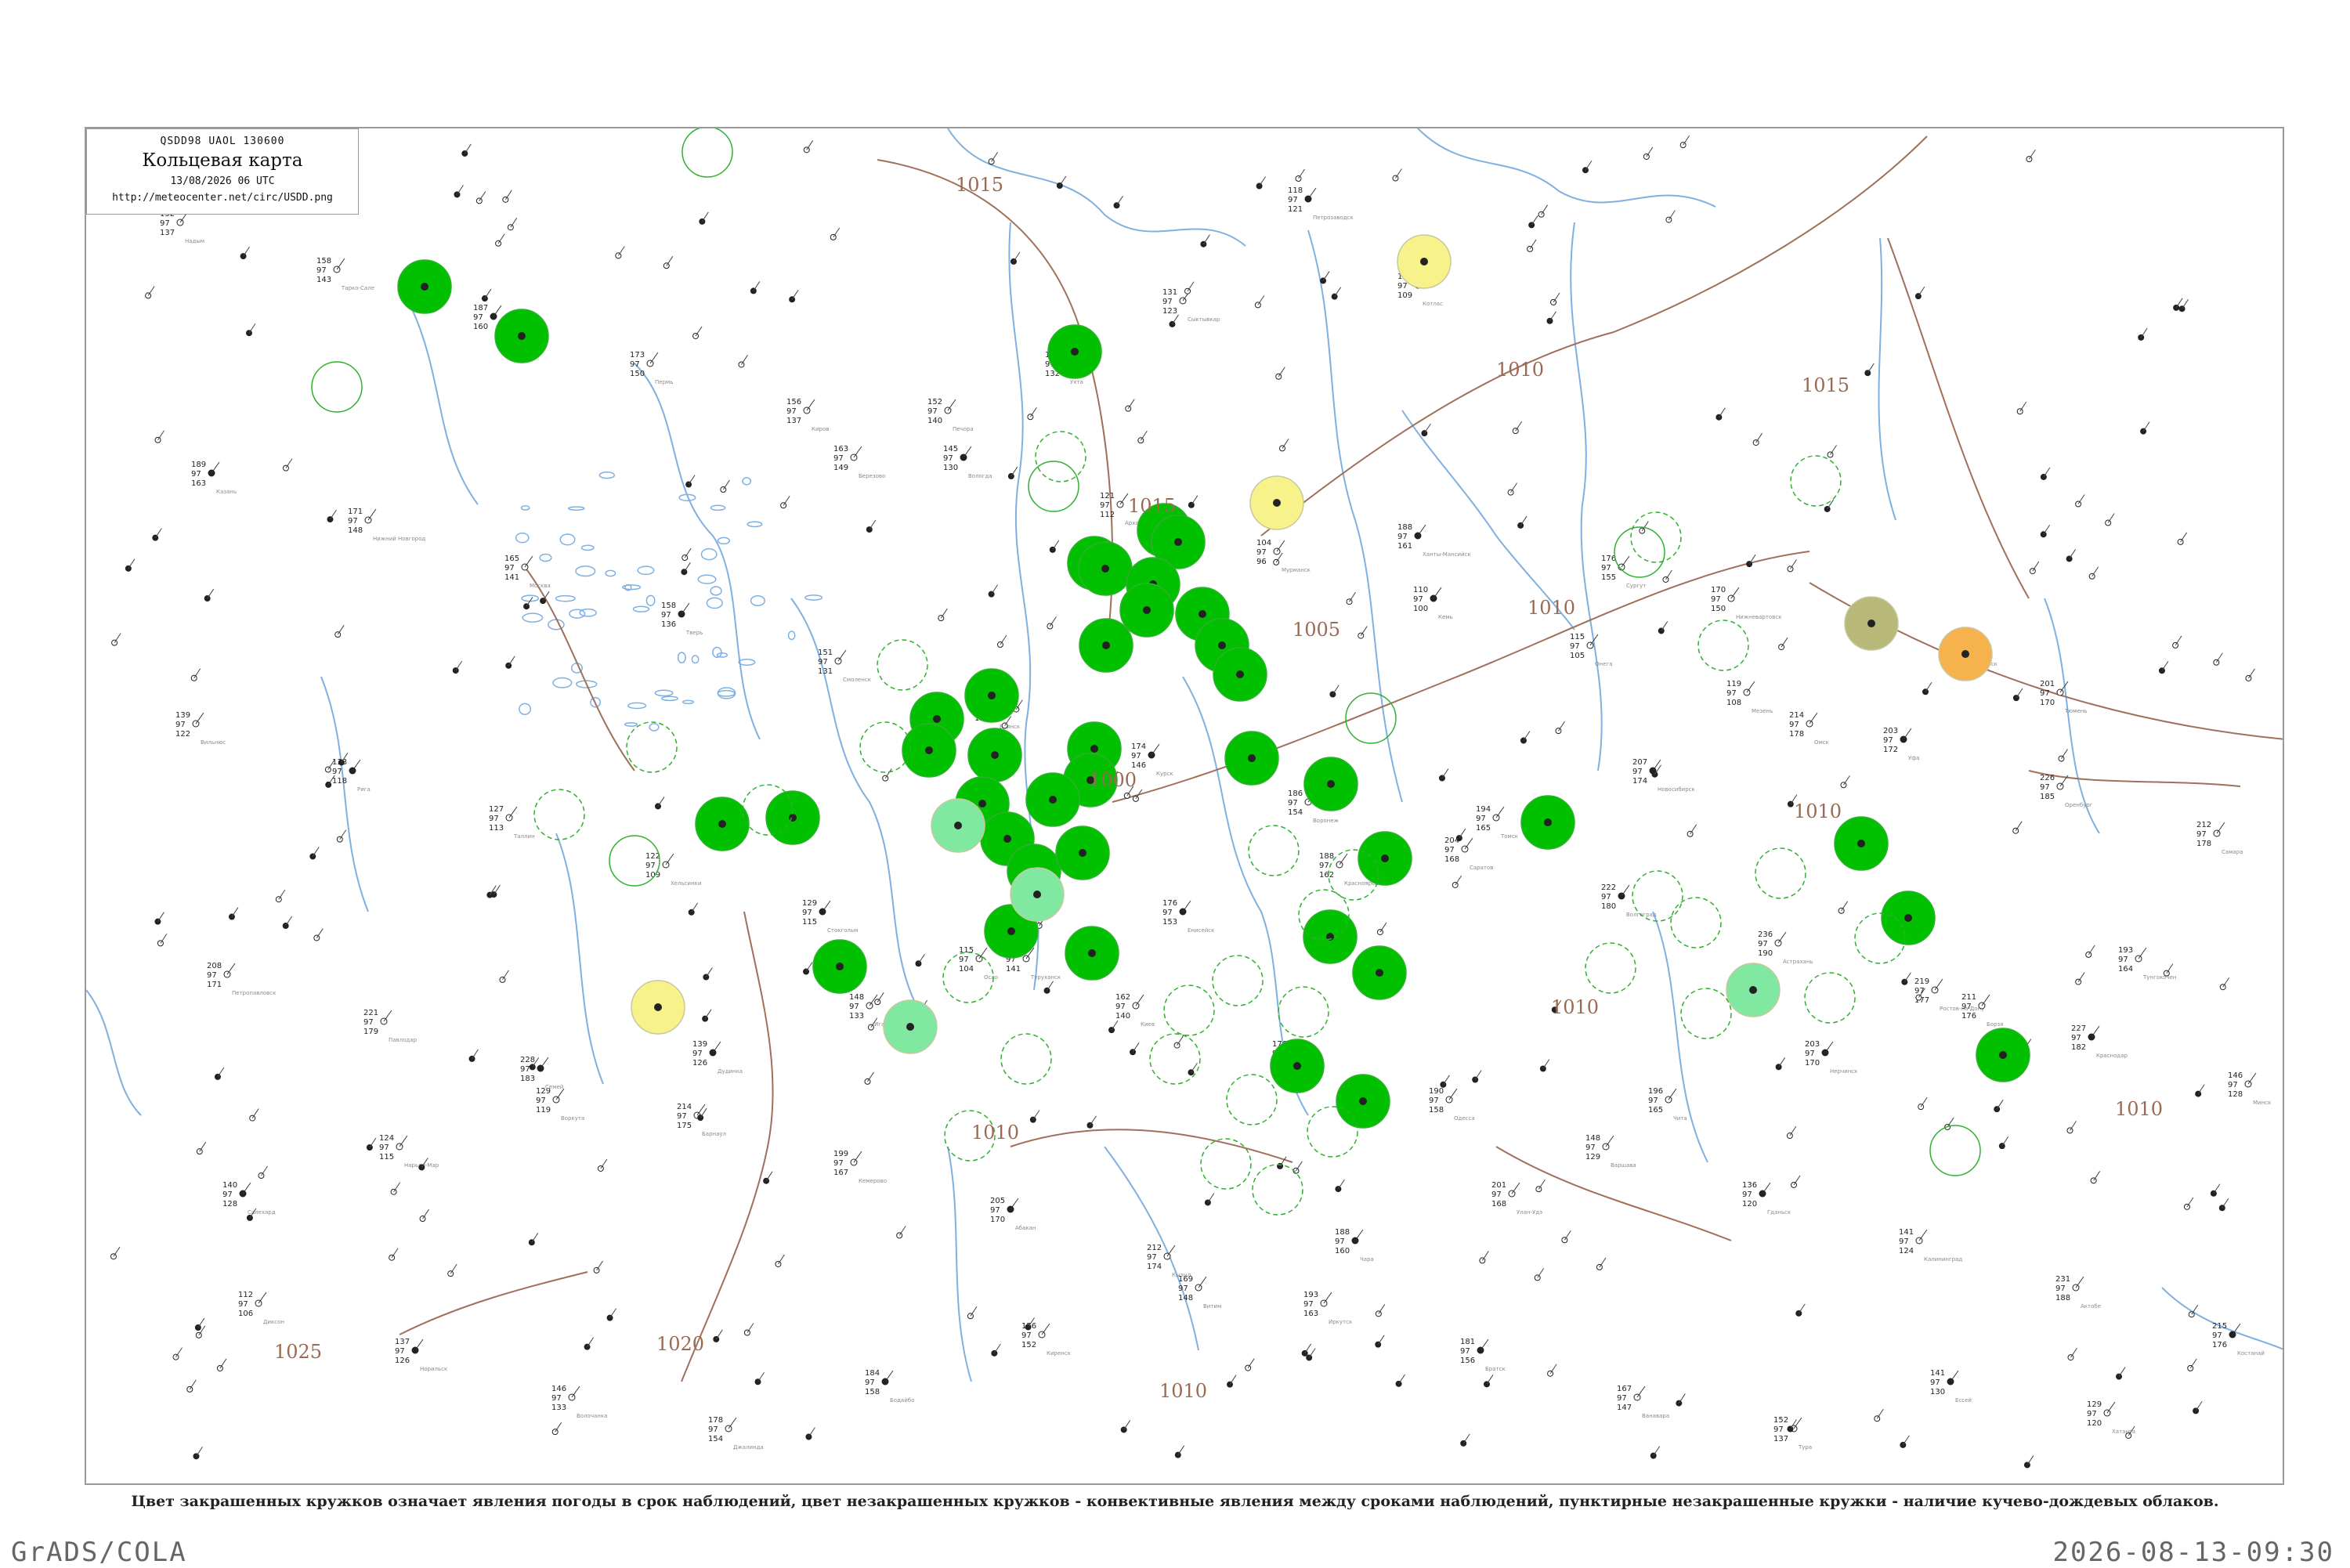 Image resolution: width=2350 pixels, height=1568 pixels. Describe the element at coordinates (1624, 1389) in the screenshot. I see `pressure-value: 167` at that location.